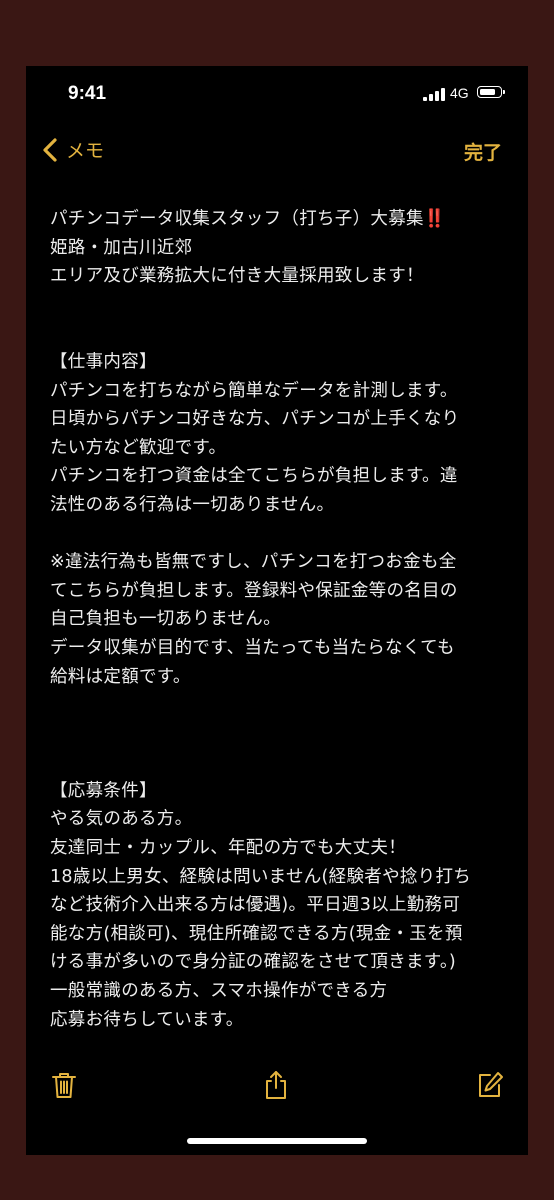  Describe the element at coordinates (253, 962) in the screenshot. I see `note-line: ける事が多いので身分証の確認をさせて頂きます。)` at that location.